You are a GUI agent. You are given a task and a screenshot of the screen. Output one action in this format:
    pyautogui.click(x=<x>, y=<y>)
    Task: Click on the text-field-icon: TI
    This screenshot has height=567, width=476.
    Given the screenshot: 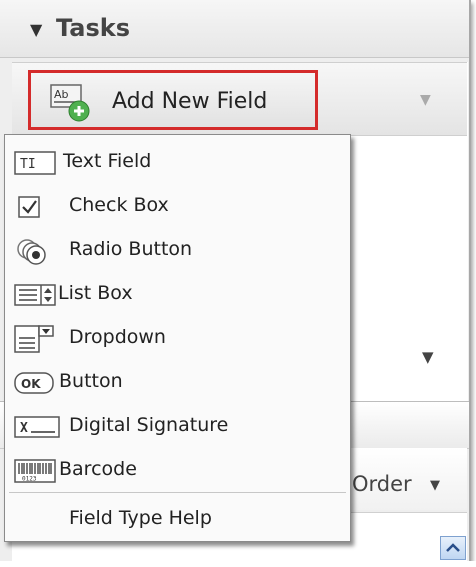 What is the action you would take?
    pyautogui.click(x=35, y=163)
    